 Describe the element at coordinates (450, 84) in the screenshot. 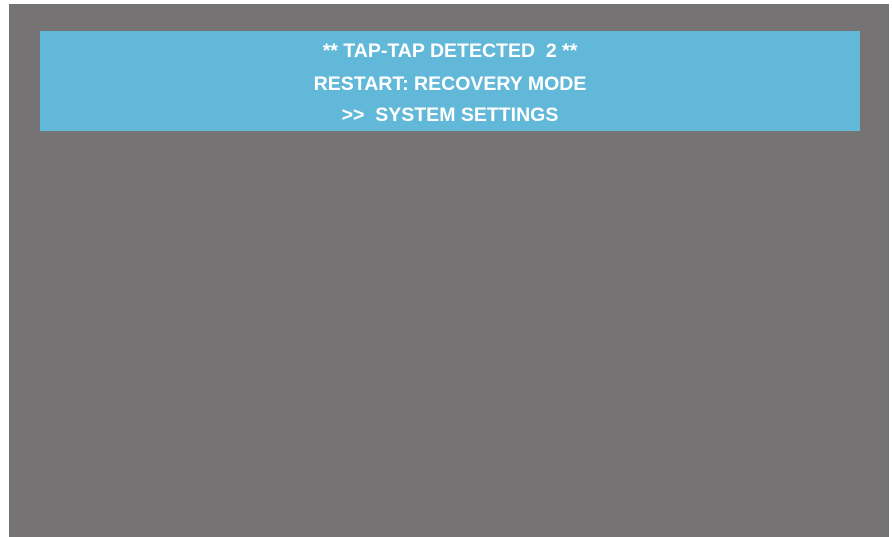

I see `restart-recovery-mode-option: RESTART: RECOVERY MODE` at that location.